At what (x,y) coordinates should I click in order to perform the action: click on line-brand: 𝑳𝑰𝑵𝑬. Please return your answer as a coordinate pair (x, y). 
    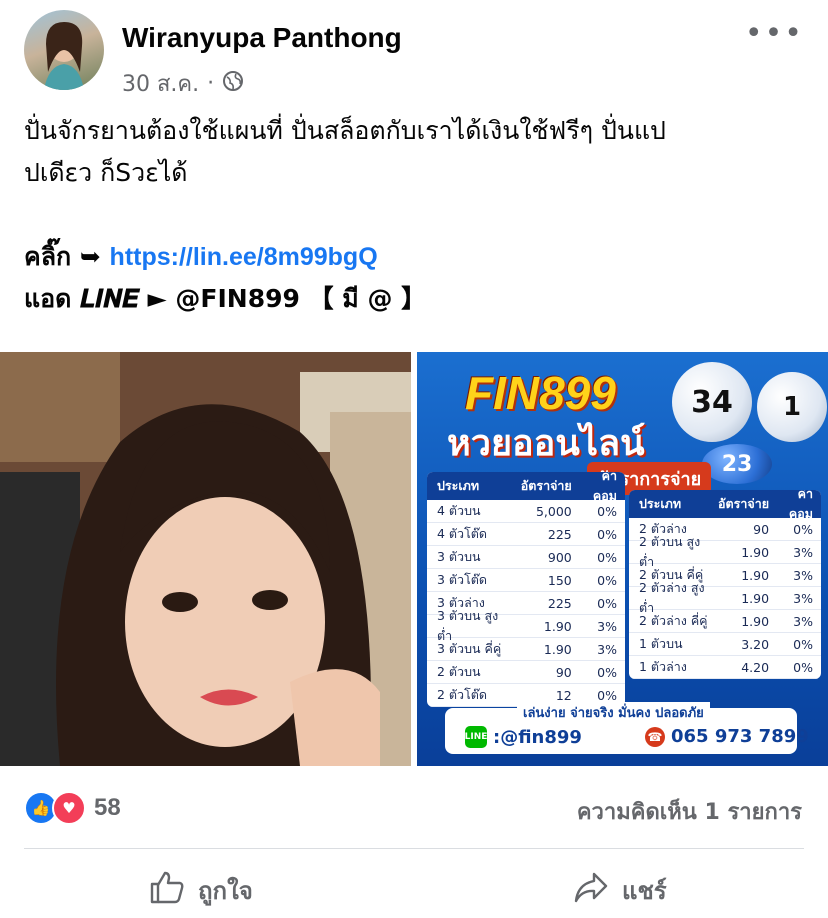
    Looking at the image, I should click on (109, 298).